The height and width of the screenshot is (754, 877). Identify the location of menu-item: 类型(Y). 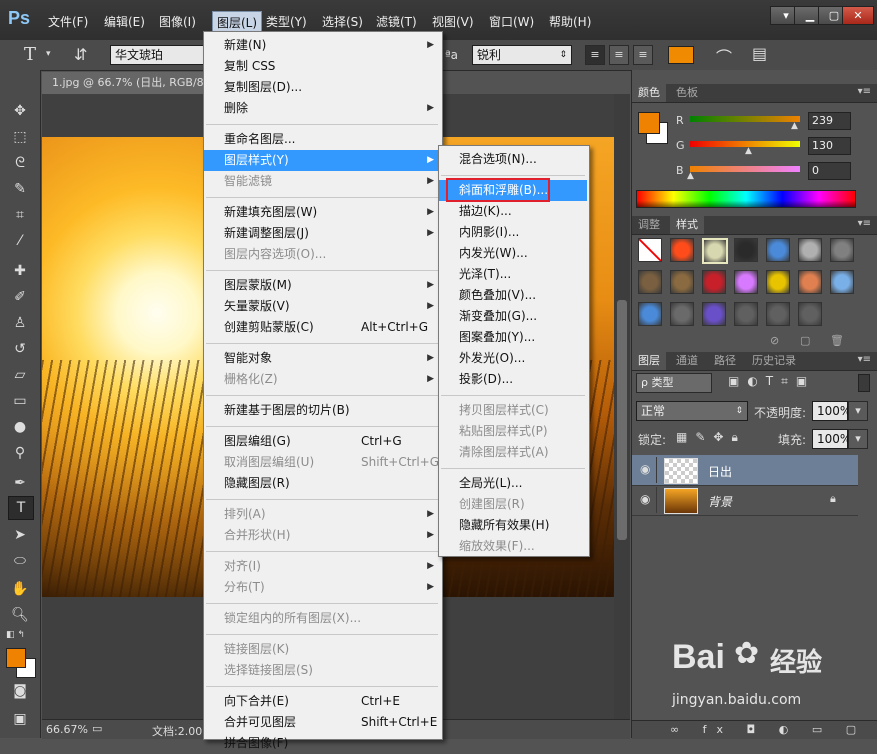
(286, 21).